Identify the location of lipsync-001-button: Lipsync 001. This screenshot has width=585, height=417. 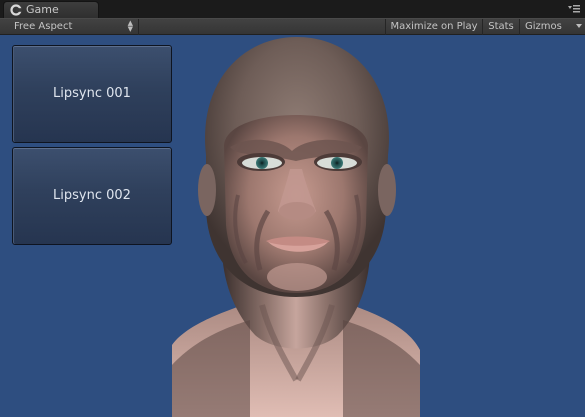
(92, 94).